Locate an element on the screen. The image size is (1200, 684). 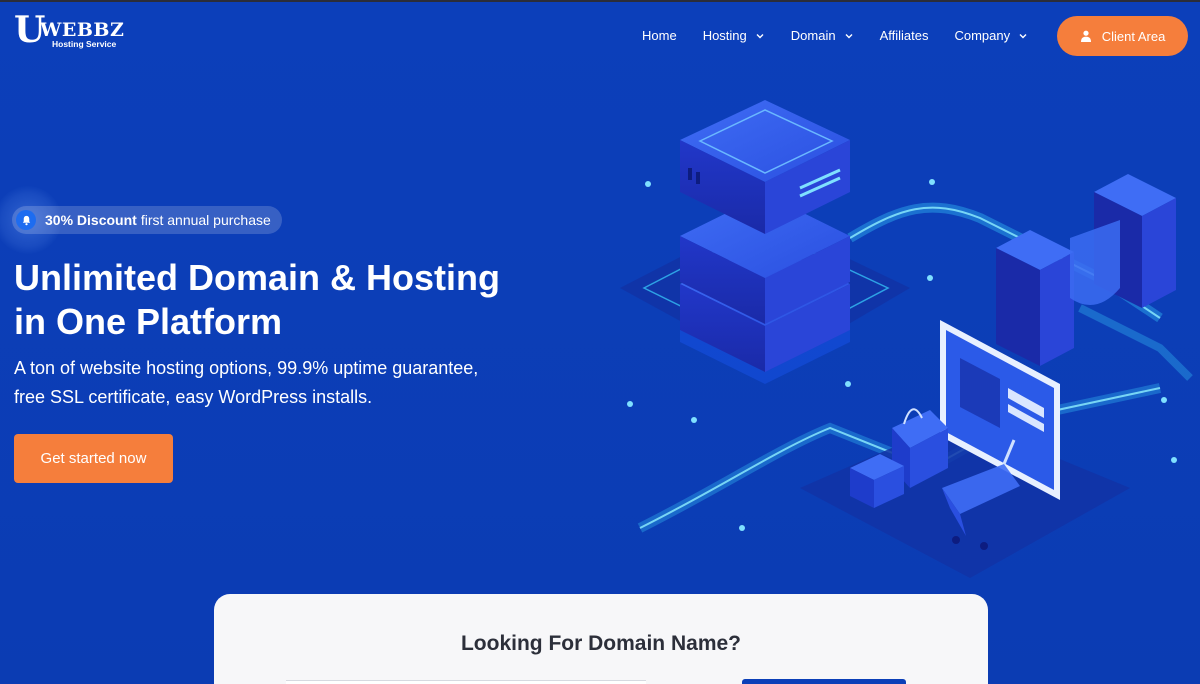
bell-icon is located at coordinates (26, 220).